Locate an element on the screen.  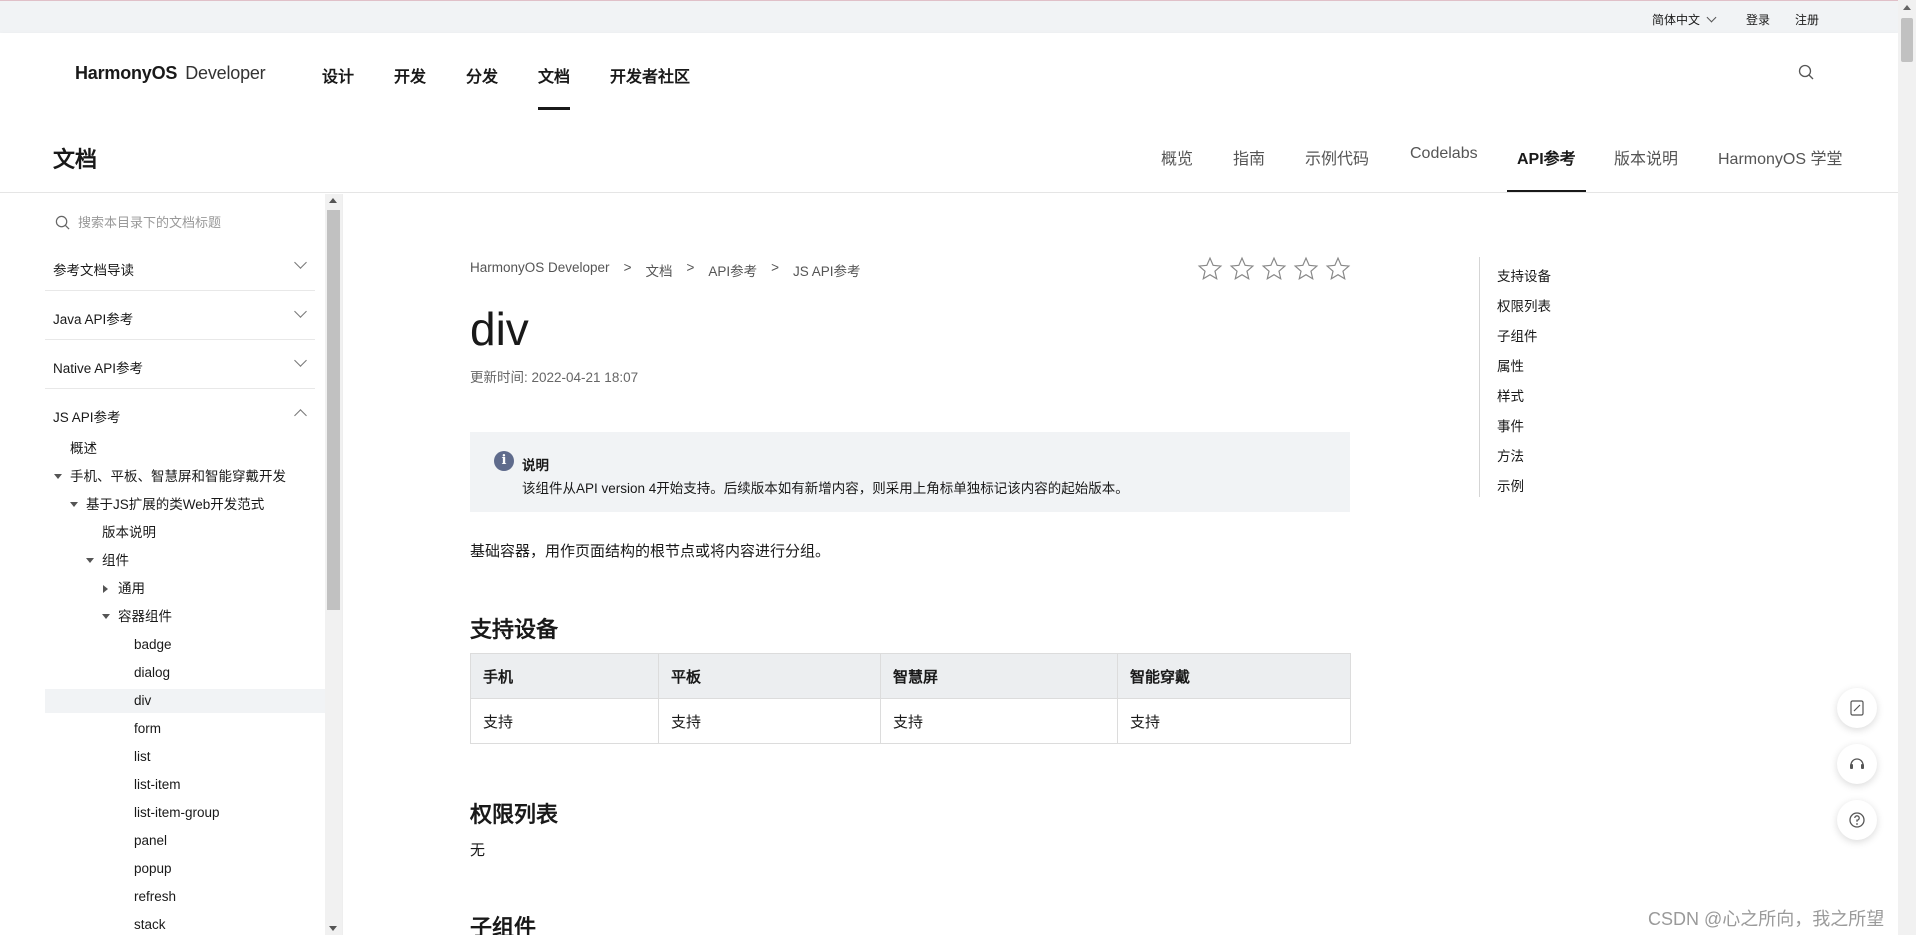
tree-label: list-item-group is located at coordinates (177, 812).